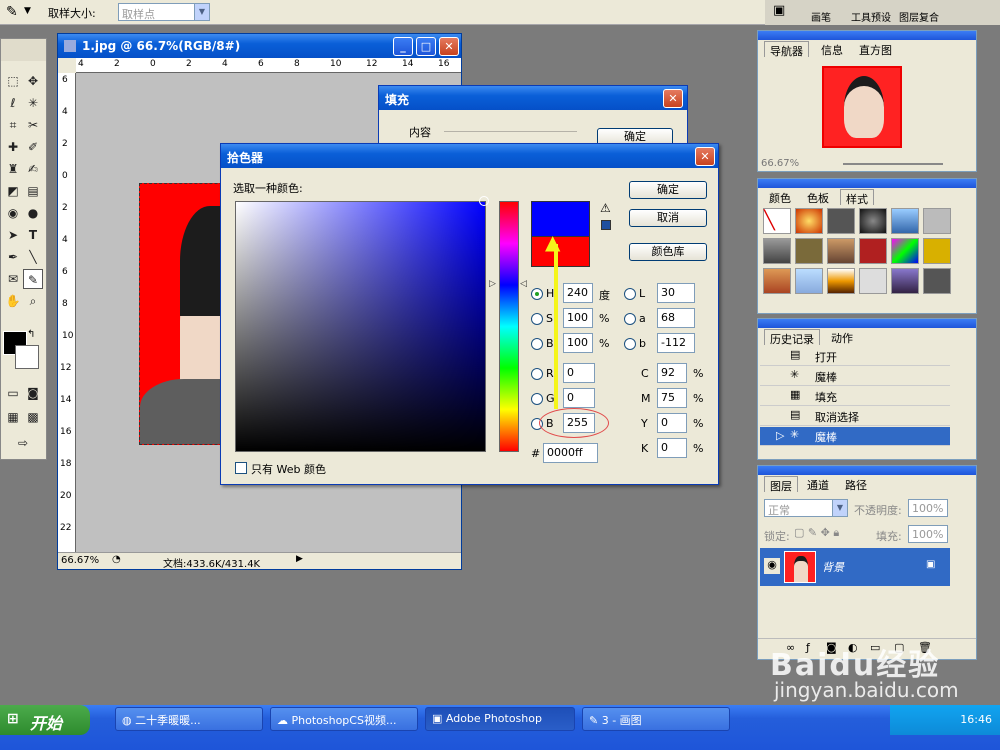 Image resolution: width=1000 pixels, height=750 pixels. What do you see at coordinates (523, 284) in the screenshot?
I see `hue-slider-right-arrow: ◁` at bounding box center [523, 284].